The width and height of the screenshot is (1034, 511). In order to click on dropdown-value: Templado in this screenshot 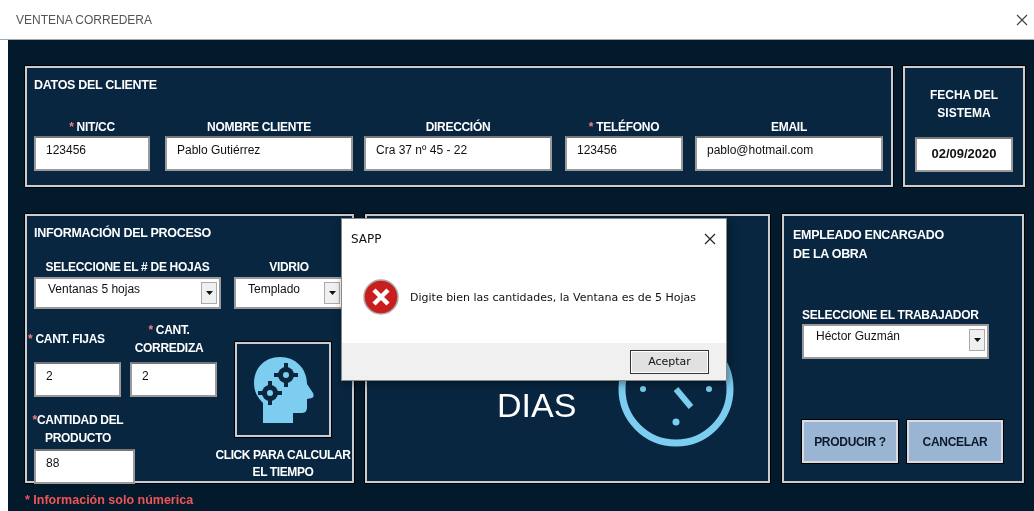, I will do `click(274, 290)`.